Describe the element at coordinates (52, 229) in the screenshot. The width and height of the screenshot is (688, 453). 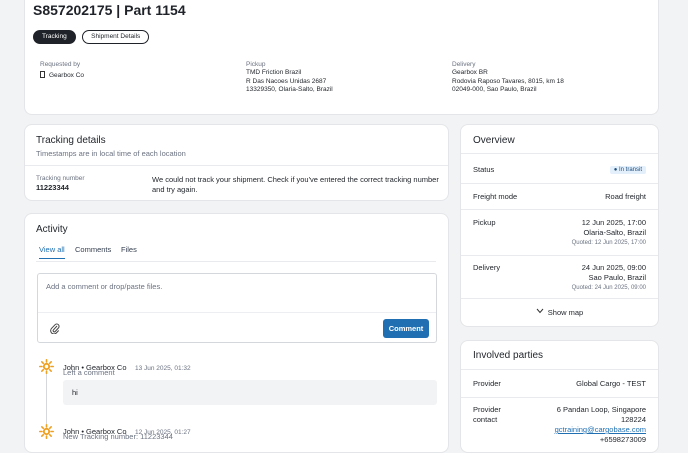
I see `activity-title: Activity` at that location.